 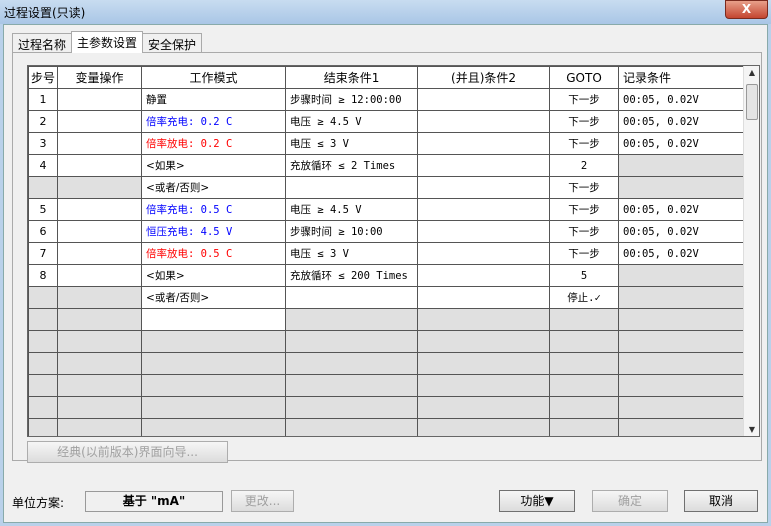 What do you see at coordinates (43, 143) in the screenshot?
I see `step-number-cell: 3` at bounding box center [43, 143].